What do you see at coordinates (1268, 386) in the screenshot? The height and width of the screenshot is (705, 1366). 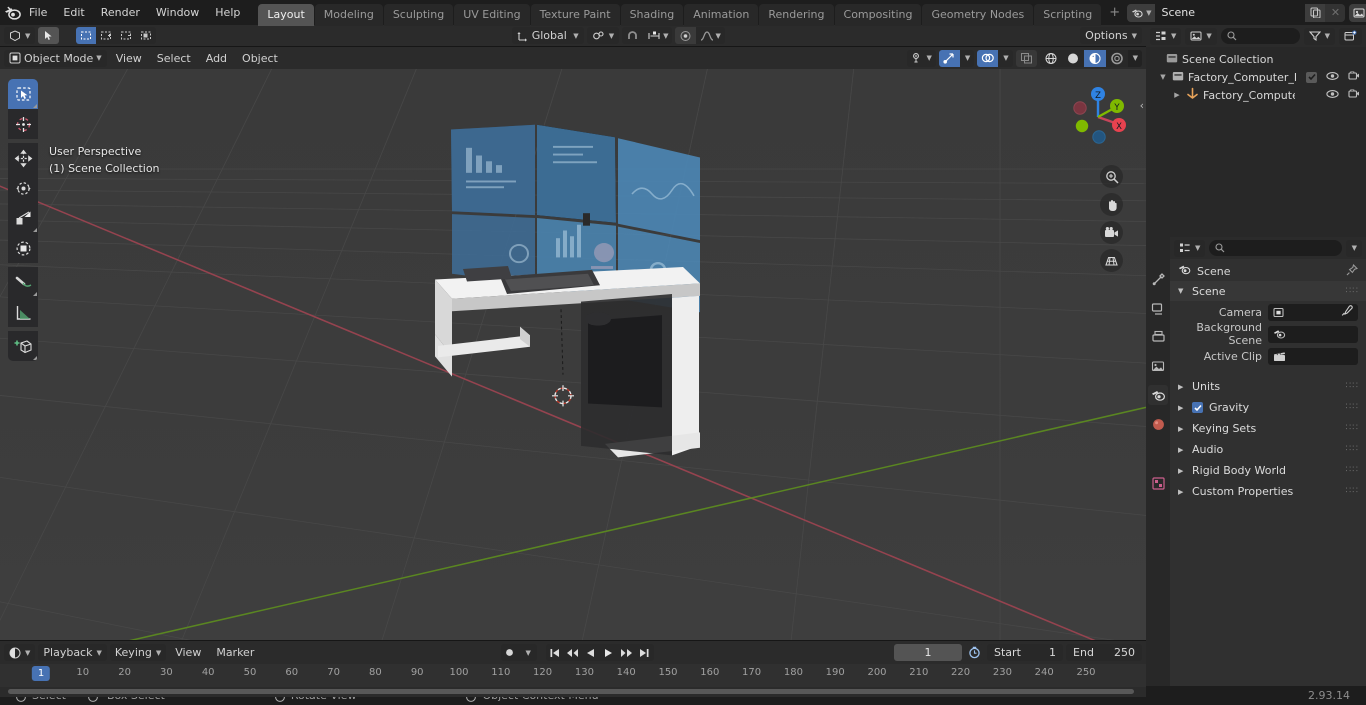 I see `units-panel: ▶ Units ∷∷` at bounding box center [1268, 386].